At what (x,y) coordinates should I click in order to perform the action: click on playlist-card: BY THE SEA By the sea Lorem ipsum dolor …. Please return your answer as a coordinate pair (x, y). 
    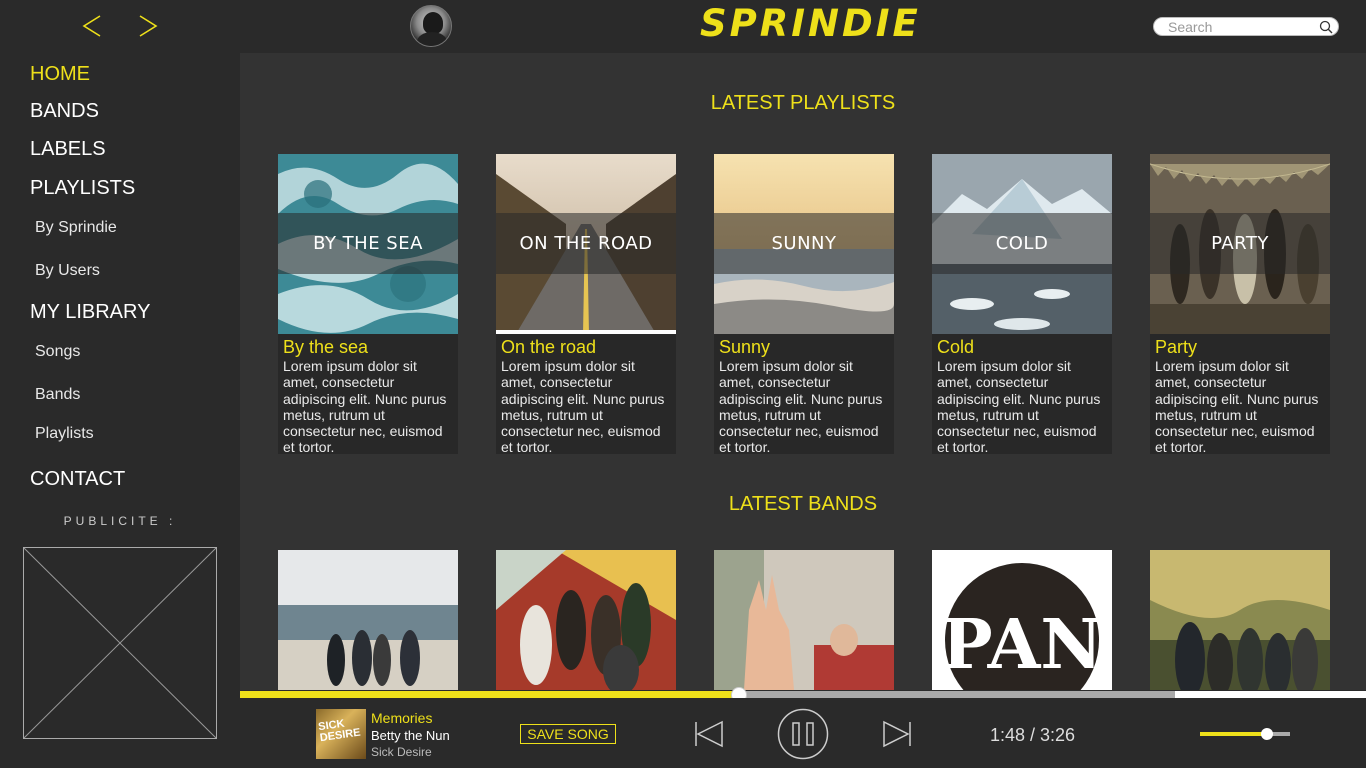
    Looking at the image, I should click on (368, 305).